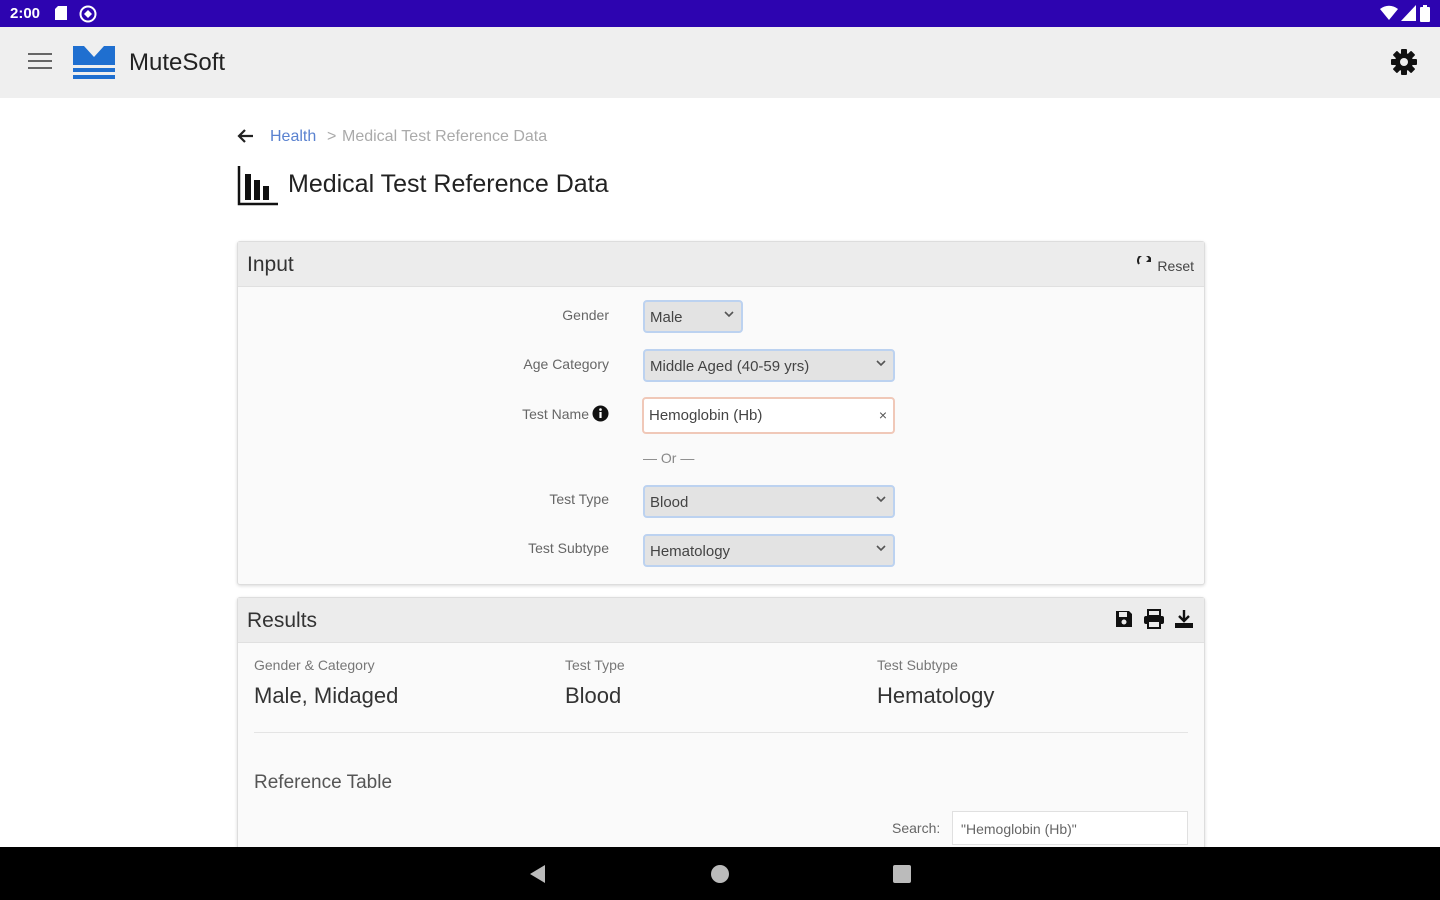 Image resolution: width=1440 pixels, height=900 pixels. What do you see at coordinates (600, 416) in the screenshot?
I see `info-icon` at bounding box center [600, 416].